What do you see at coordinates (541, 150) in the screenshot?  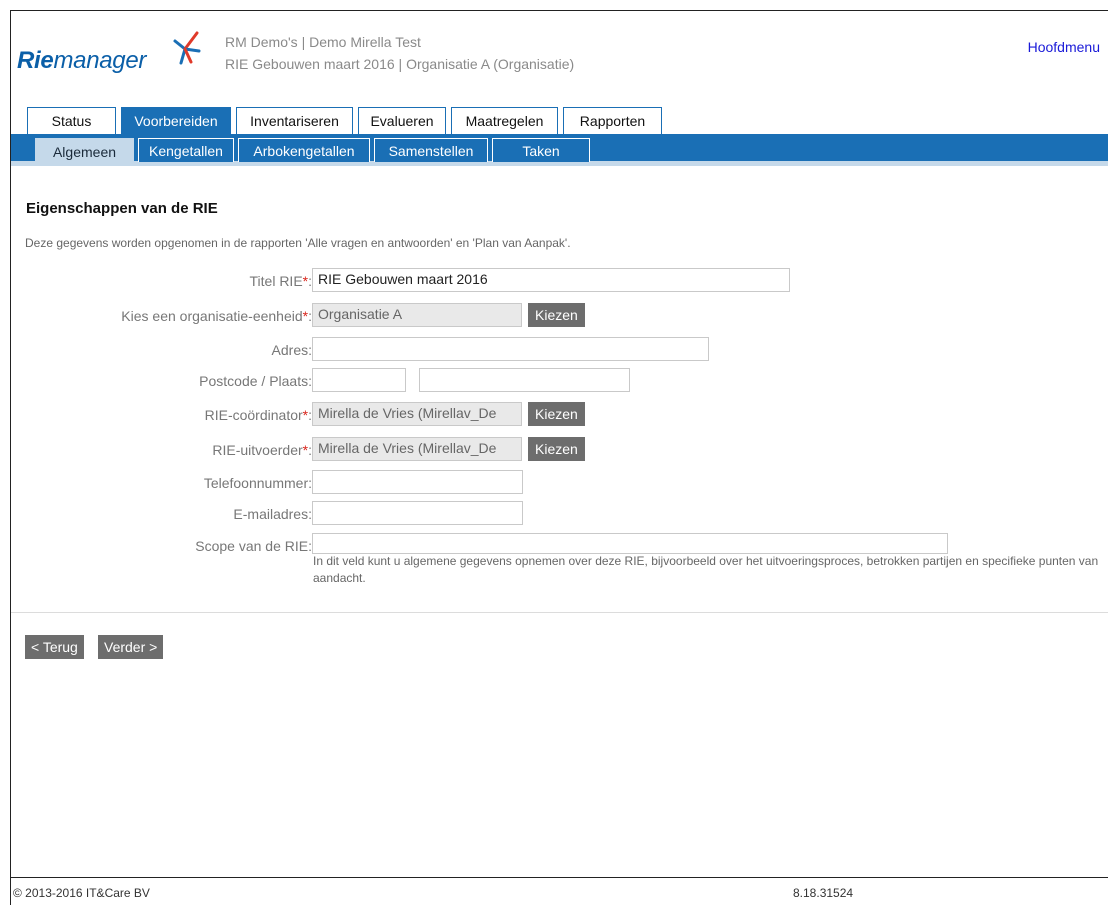 I see `subtab-taken: Taken` at bounding box center [541, 150].